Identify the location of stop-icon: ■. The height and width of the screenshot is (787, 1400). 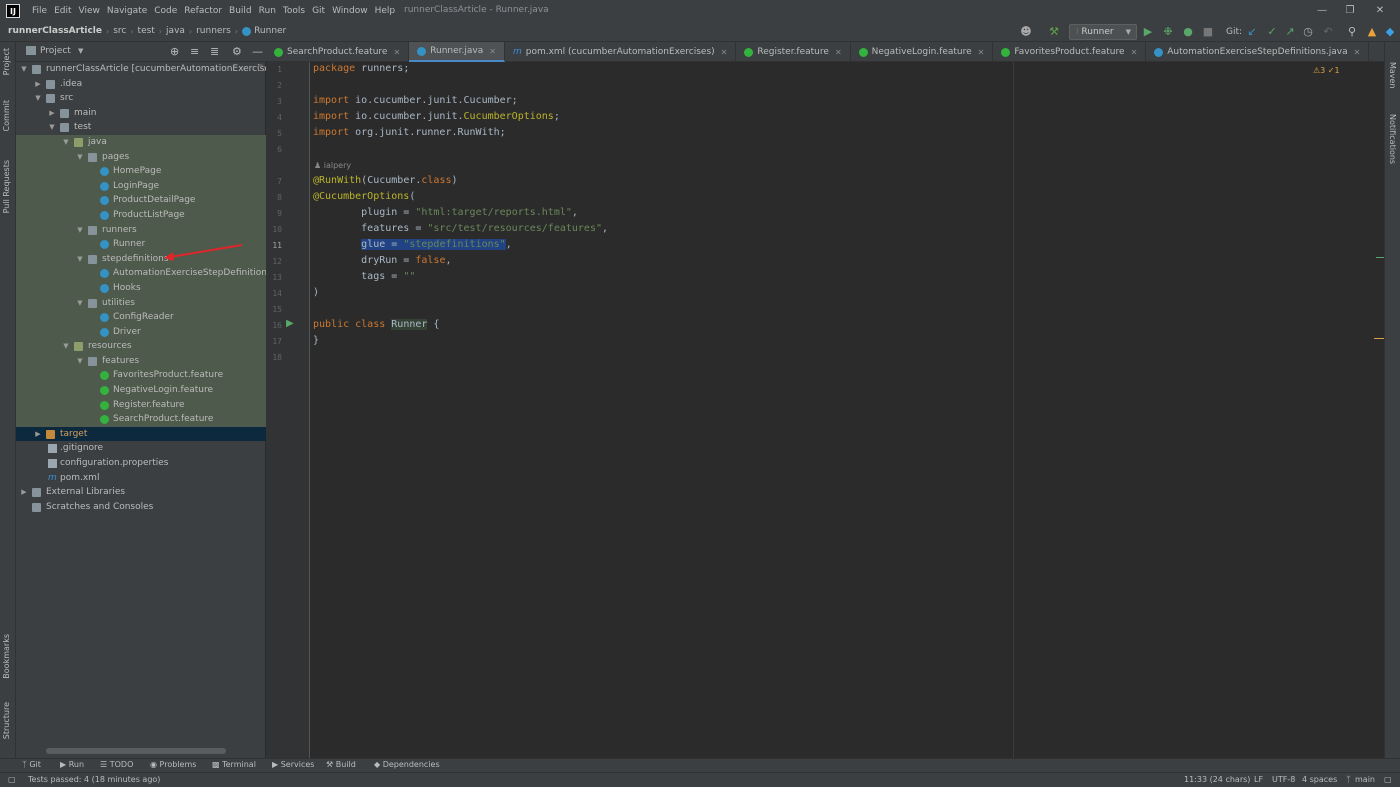
(1208, 32).